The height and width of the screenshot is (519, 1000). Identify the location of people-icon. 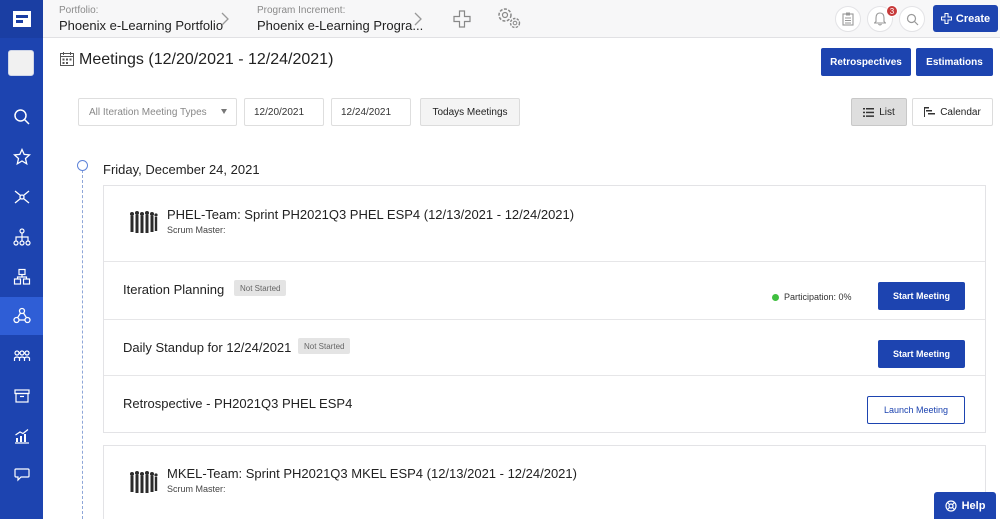
(21, 355).